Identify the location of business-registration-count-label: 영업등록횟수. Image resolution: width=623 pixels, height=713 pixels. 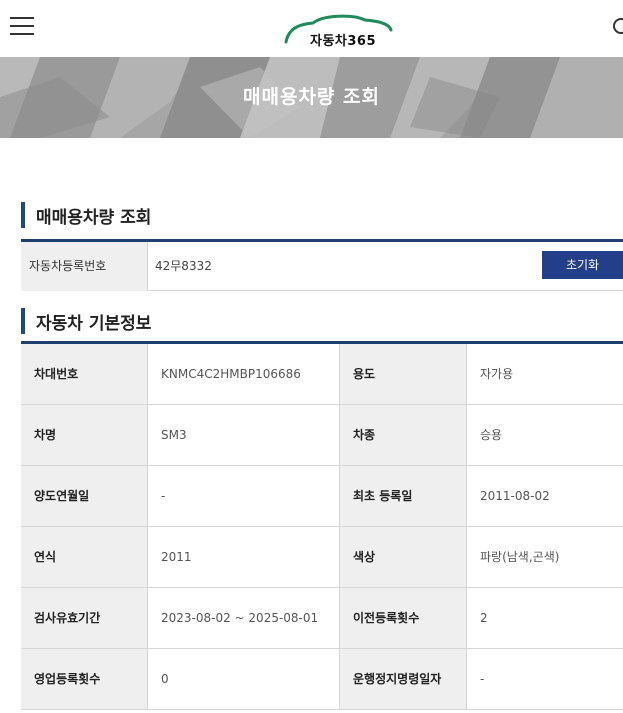
(84, 679).